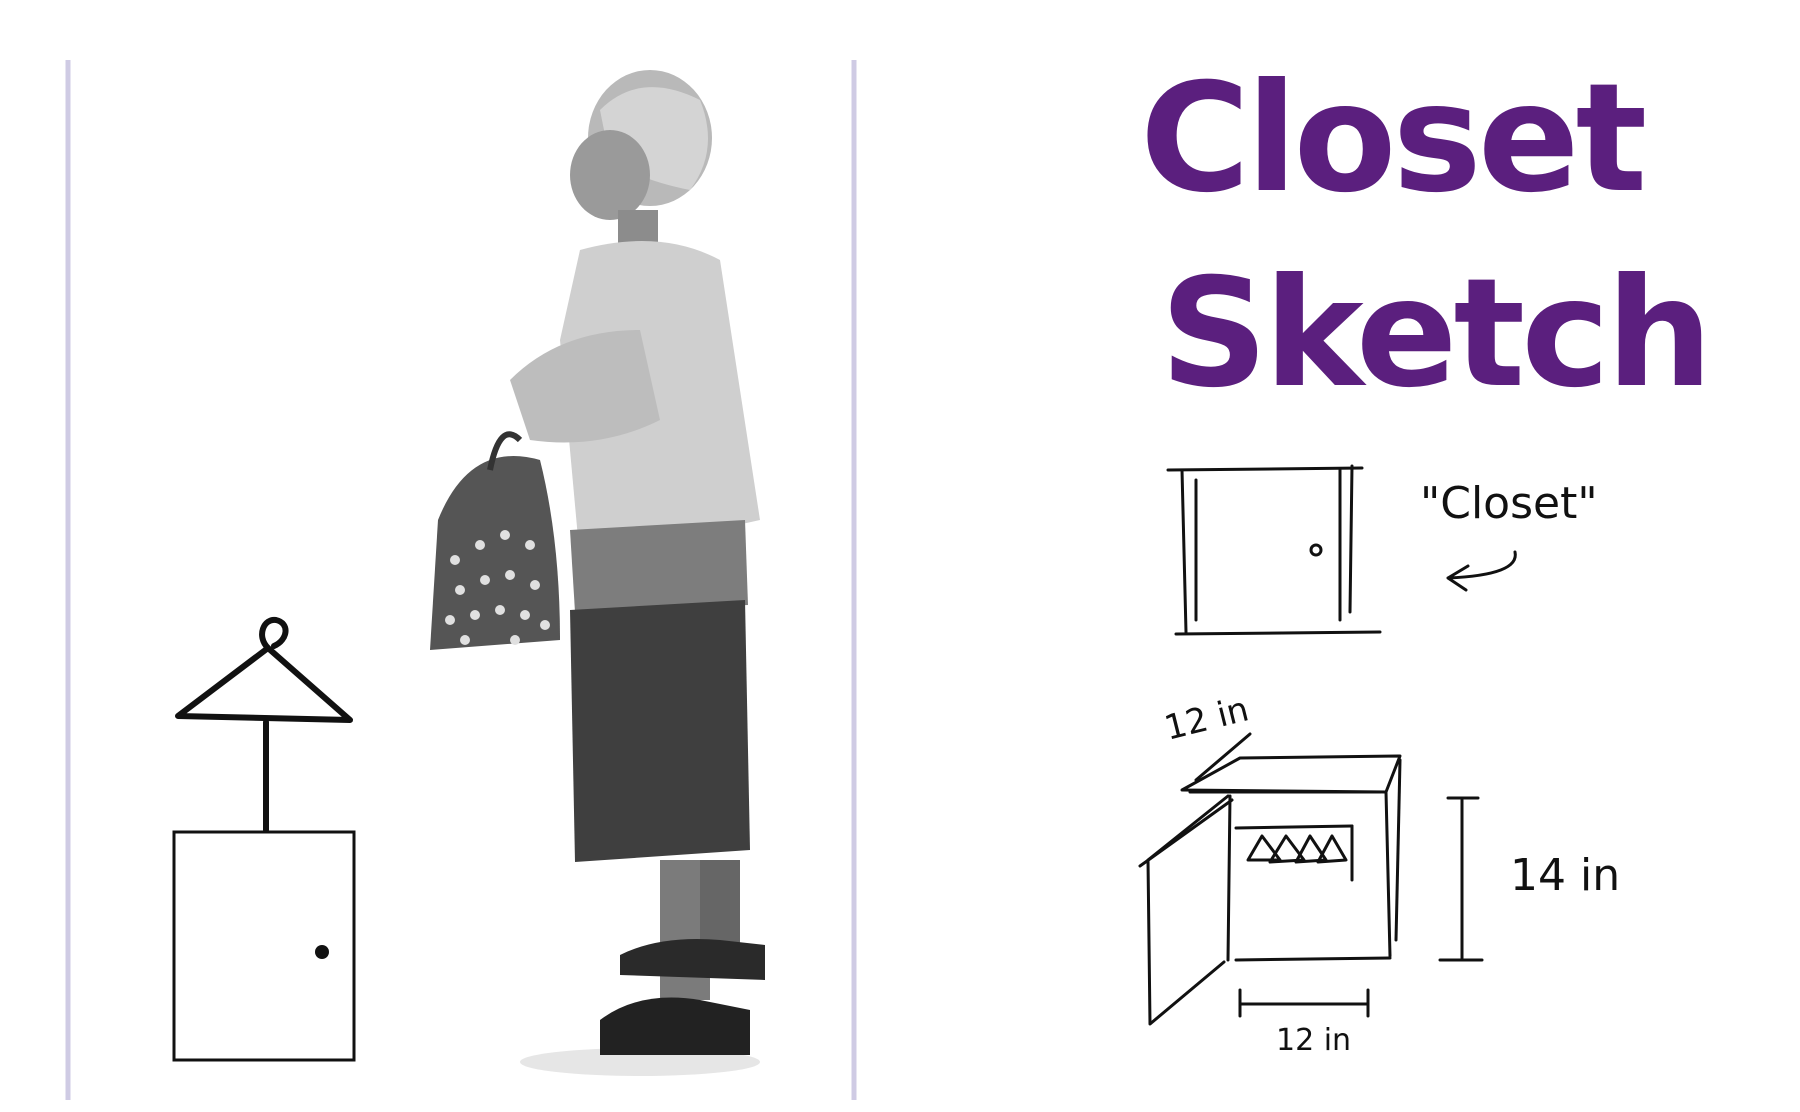 The width and height of the screenshot is (1800, 1112). Describe the element at coordinates (1481, 571) in the screenshot. I see `arrow-icon` at that location.